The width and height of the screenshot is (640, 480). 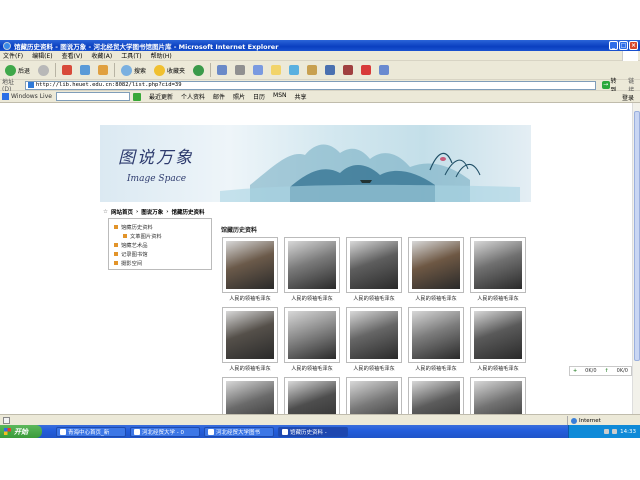 I want to click on home-button, so click(x=103, y=70).